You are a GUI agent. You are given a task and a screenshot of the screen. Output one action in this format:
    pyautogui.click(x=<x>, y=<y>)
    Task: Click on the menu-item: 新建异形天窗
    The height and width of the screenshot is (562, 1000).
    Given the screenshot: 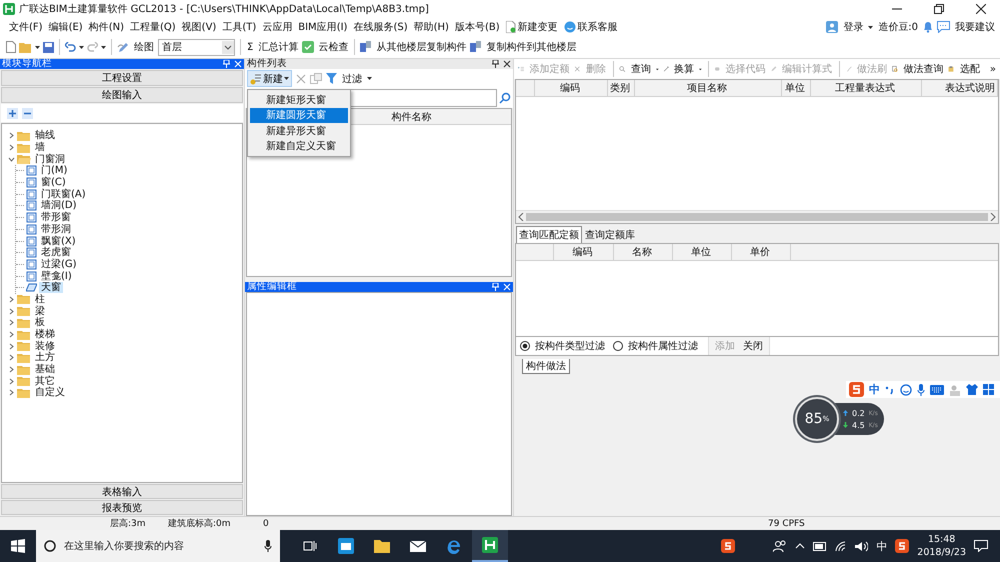 What is the action you would take?
    pyautogui.click(x=299, y=130)
    